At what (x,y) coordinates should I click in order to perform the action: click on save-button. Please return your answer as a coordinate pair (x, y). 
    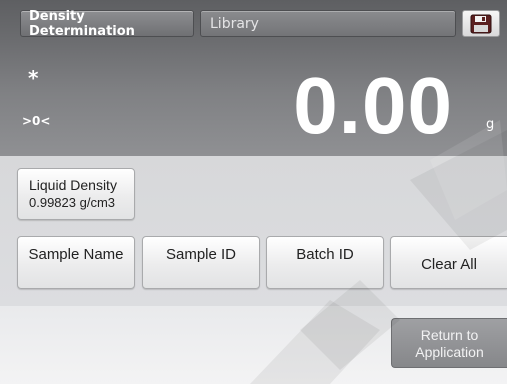
    Looking at the image, I should click on (481, 23).